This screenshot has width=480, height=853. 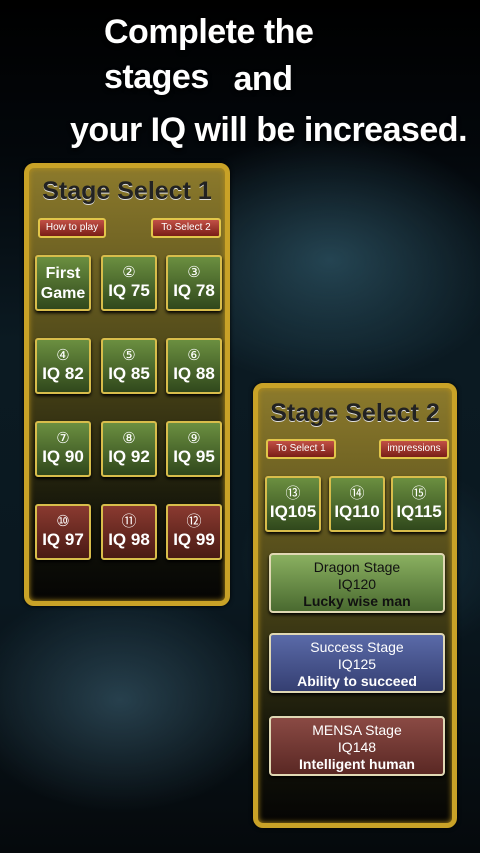 What do you see at coordinates (357, 511) in the screenshot?
I see `stage-iq: IQ110` at bounding box center [357, 511].